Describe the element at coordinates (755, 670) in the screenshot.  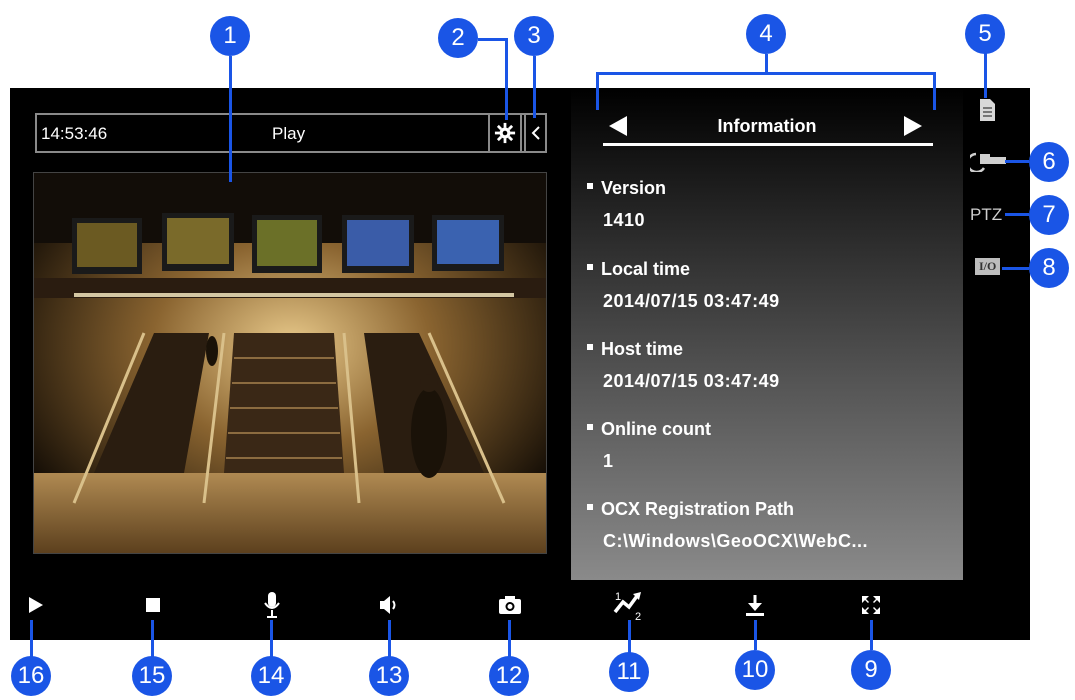
I see `callout-10: 10` at that location.